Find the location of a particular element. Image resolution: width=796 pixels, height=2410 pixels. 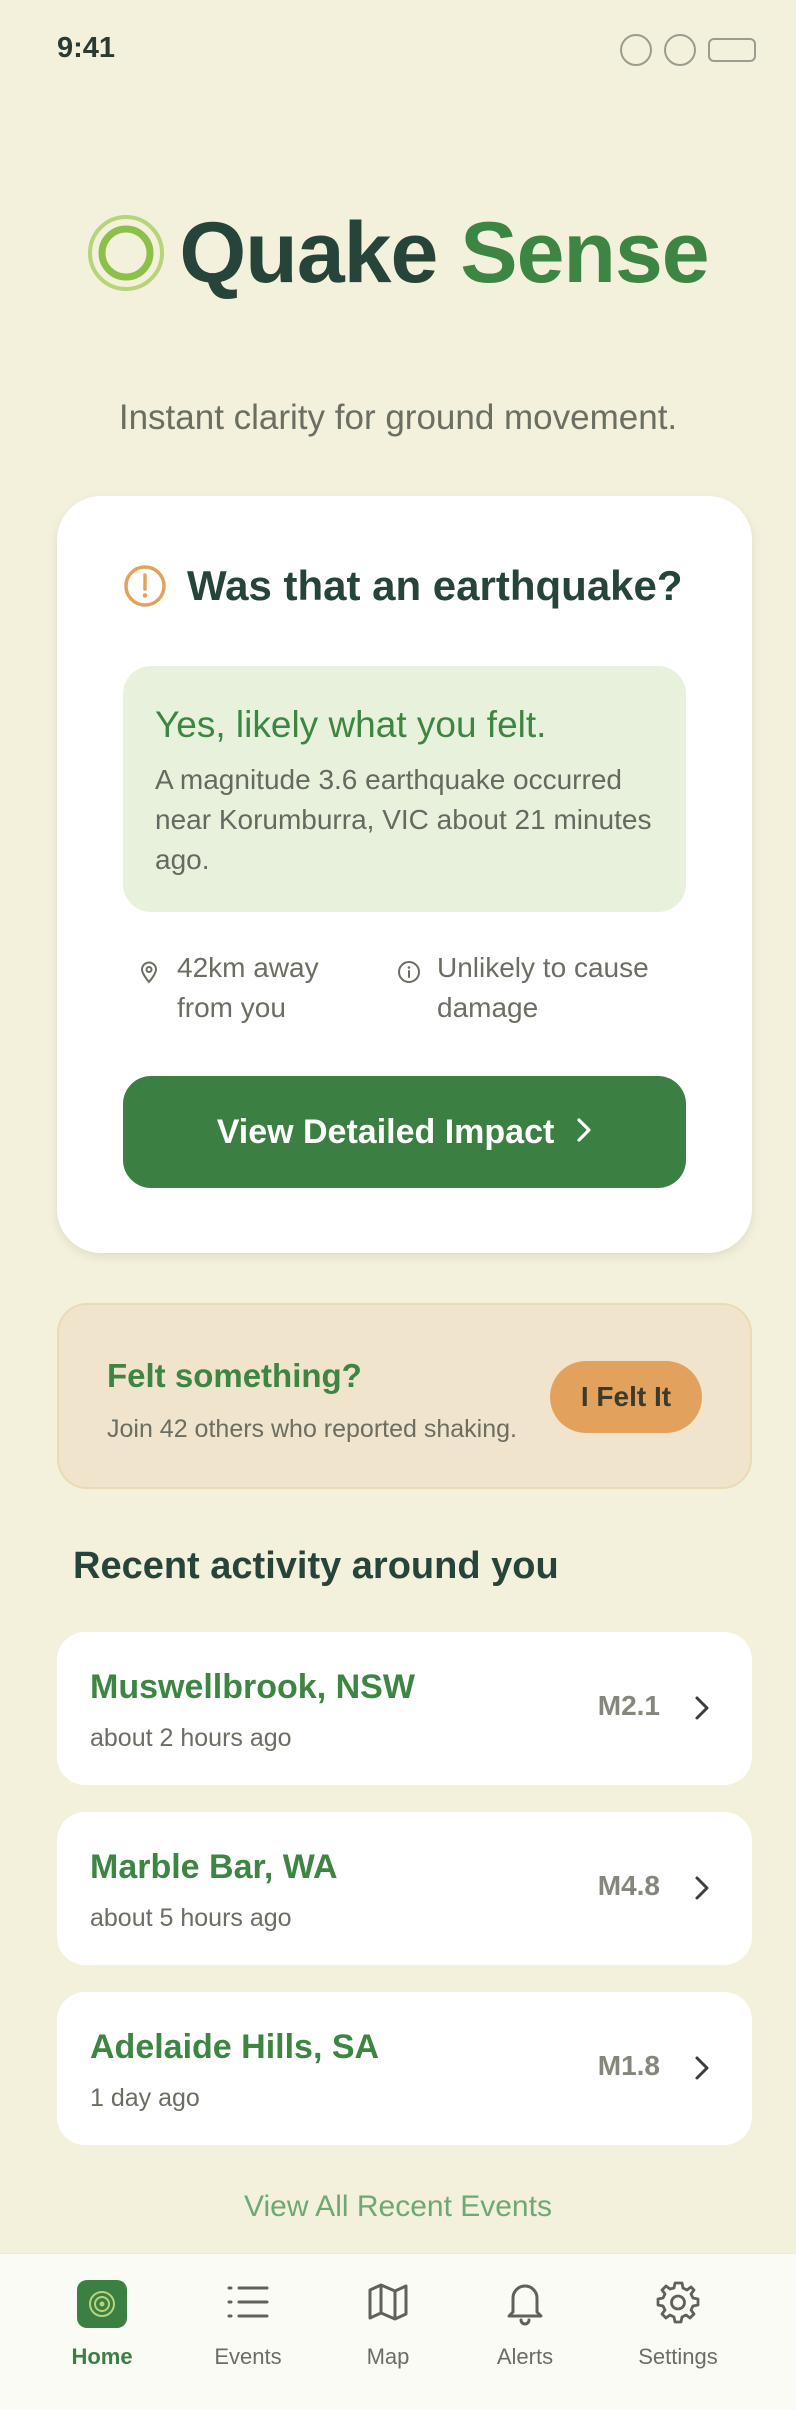

alert-circle-icon is located at coordinates (145, 586).